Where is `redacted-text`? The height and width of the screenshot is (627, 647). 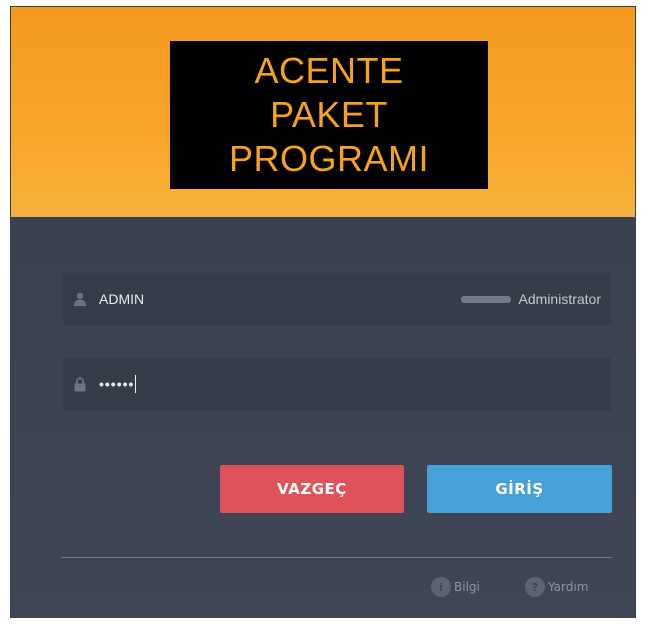
redacted-text is located at coordinates (485, 299).